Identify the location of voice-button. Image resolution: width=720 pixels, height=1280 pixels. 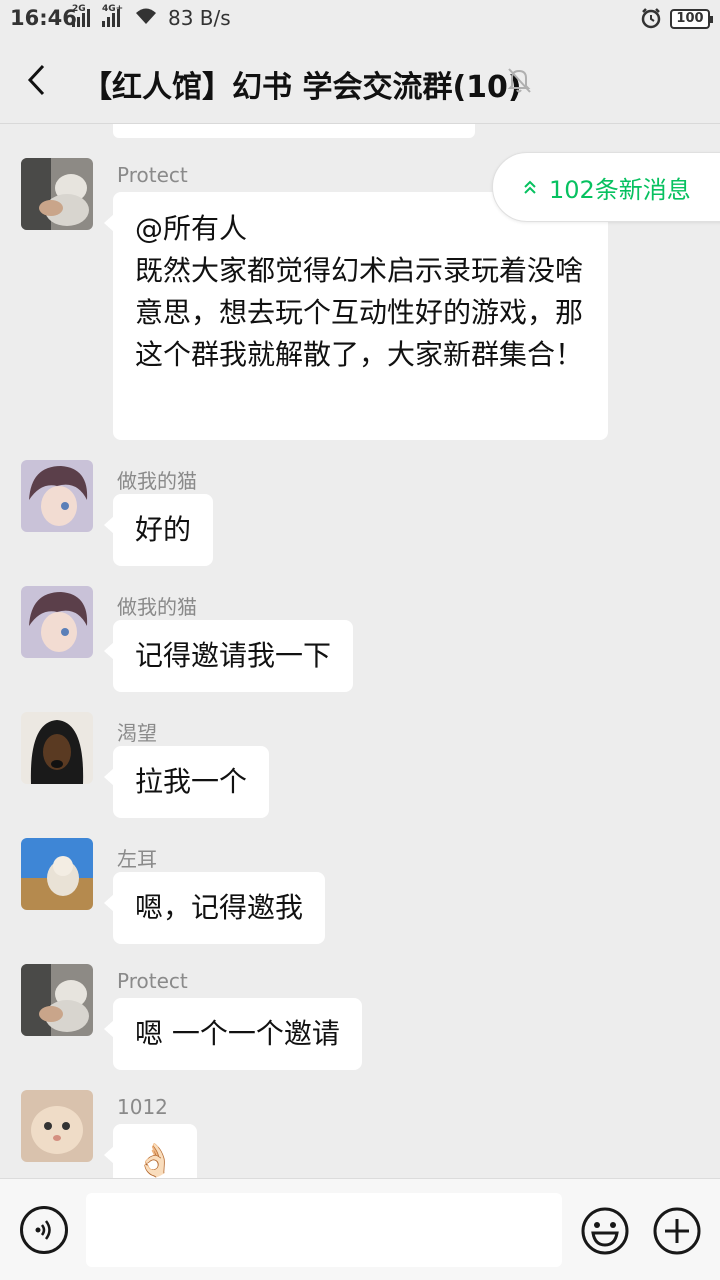
(44, 1230).